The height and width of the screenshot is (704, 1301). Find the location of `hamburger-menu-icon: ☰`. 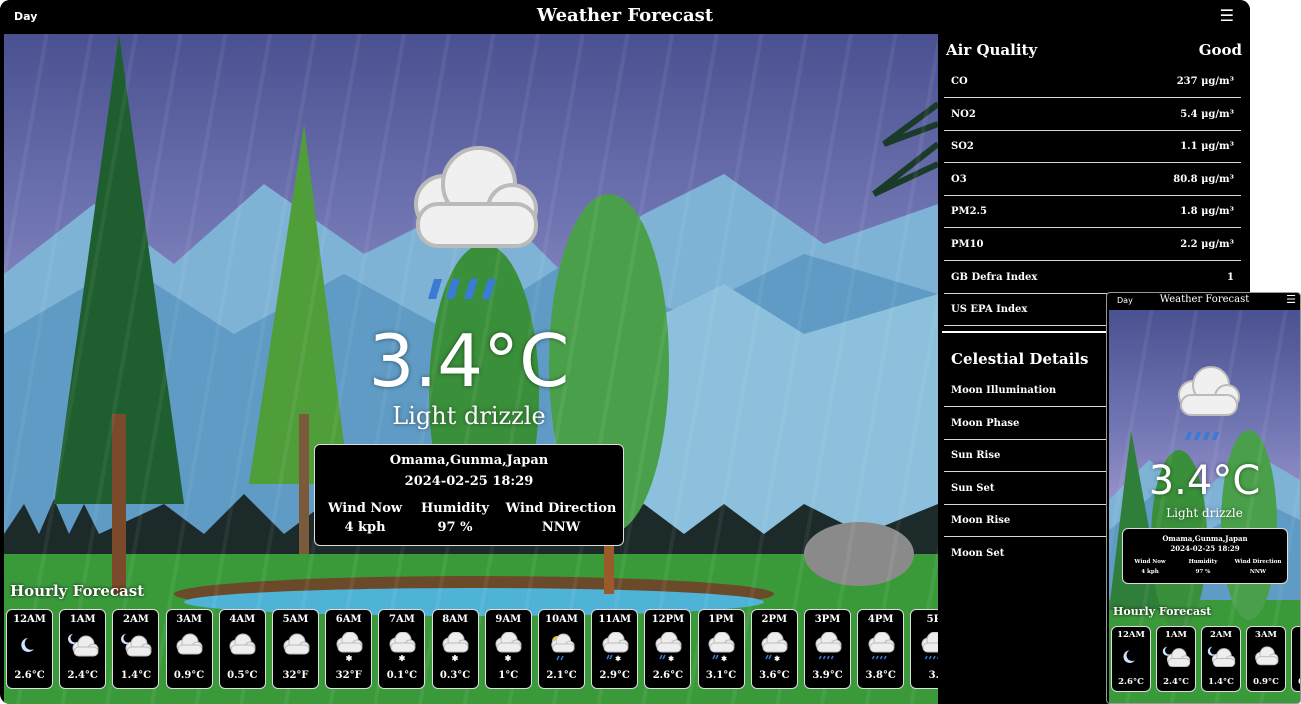

hamburger-menu-icon: ☰ is located at coordinates (1227, 15).